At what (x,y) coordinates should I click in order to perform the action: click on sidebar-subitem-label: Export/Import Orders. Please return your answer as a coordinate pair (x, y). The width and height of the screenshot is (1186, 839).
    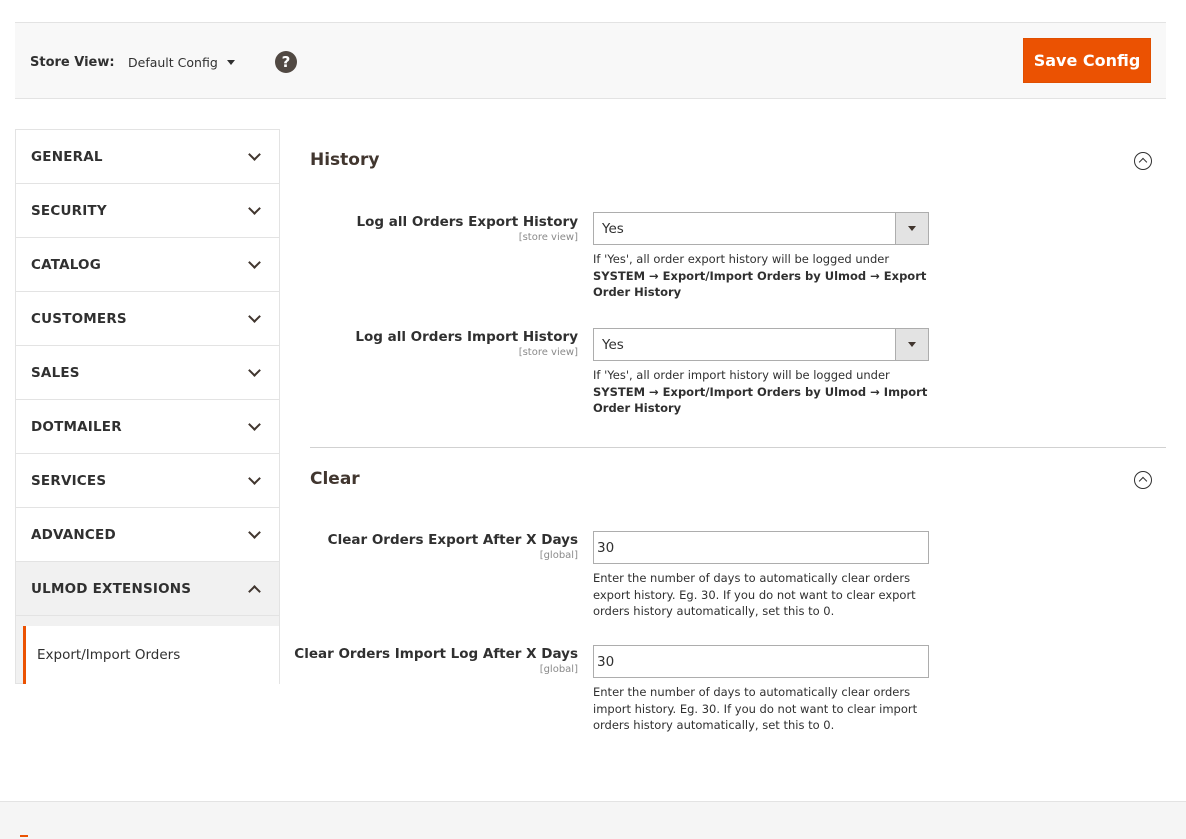
    Looking at the image, I should click on (109, 655).